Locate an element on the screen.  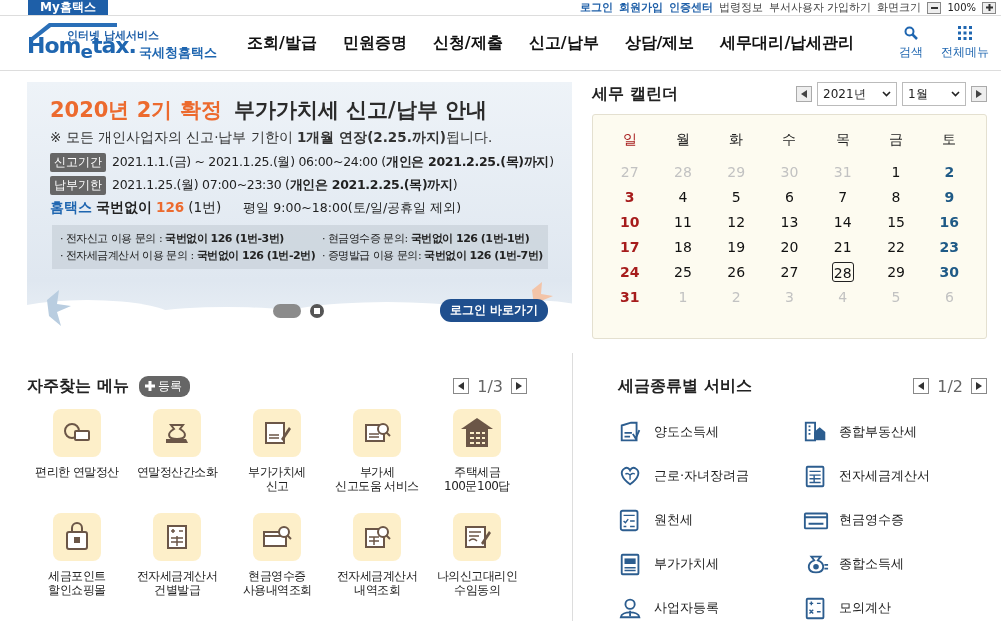
top-link: 인증센터 is located at coordinates (690, 7).